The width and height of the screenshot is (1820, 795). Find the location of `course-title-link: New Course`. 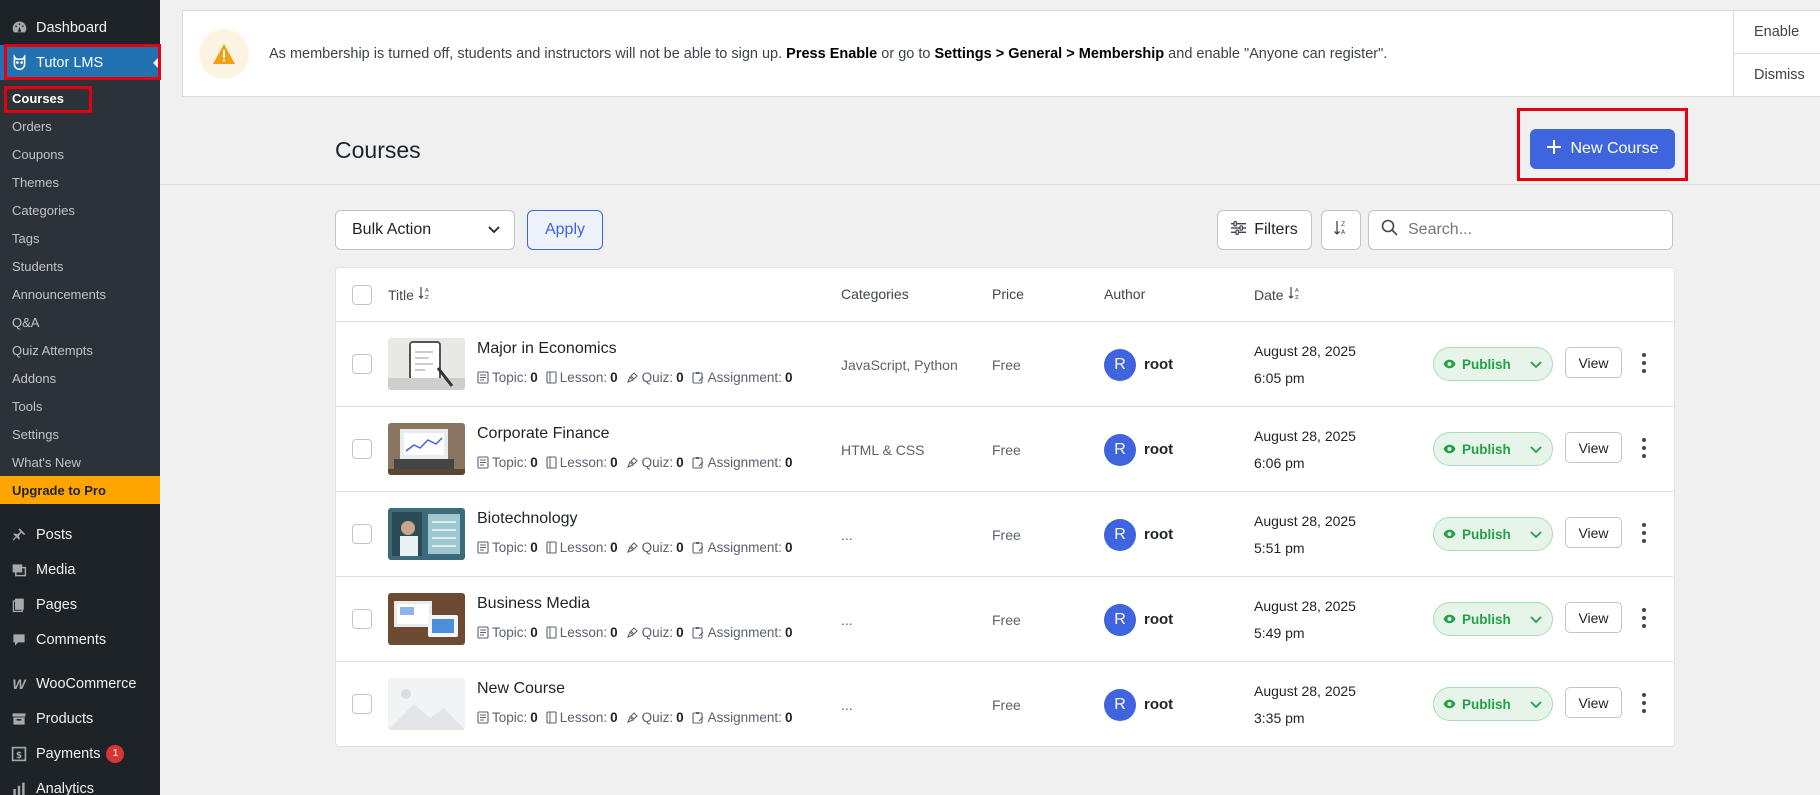

course-title-link: New Course is located at coordinates (521, 689).